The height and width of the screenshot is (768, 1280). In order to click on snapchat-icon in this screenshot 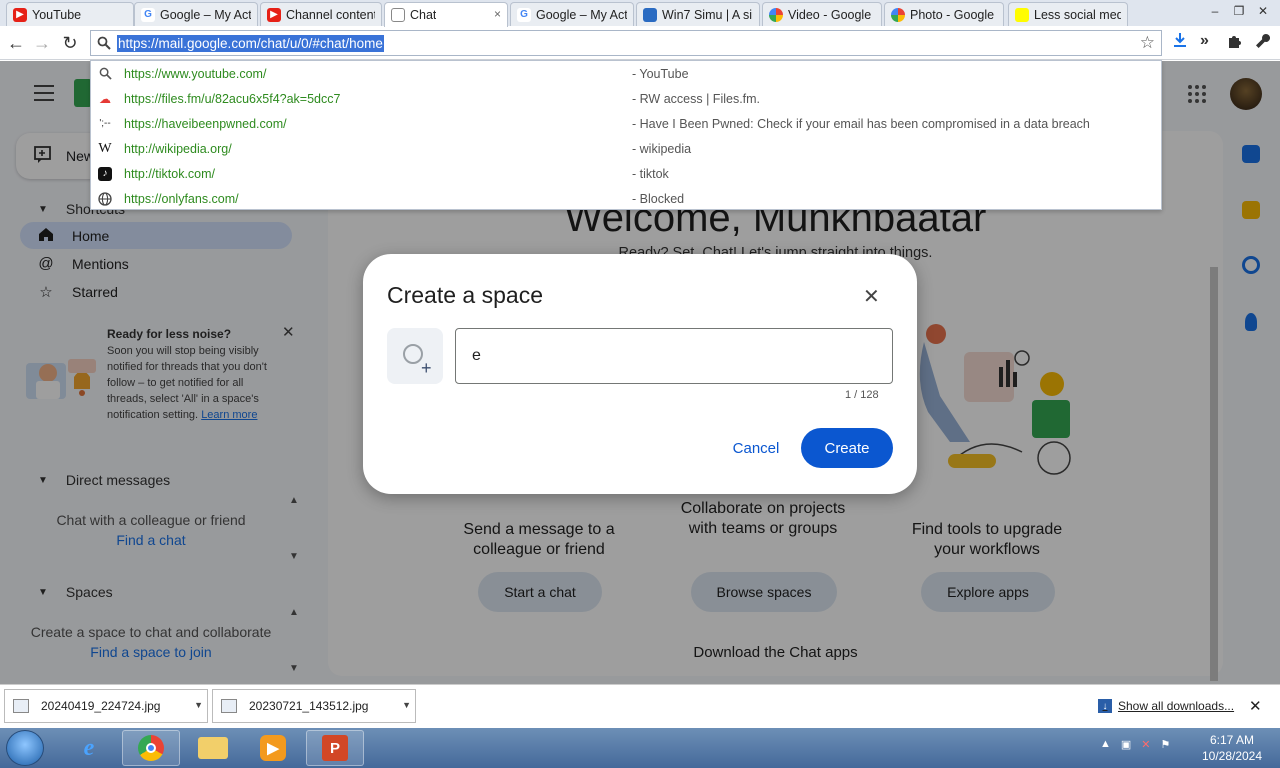, I will do `click(1022, 14)`.